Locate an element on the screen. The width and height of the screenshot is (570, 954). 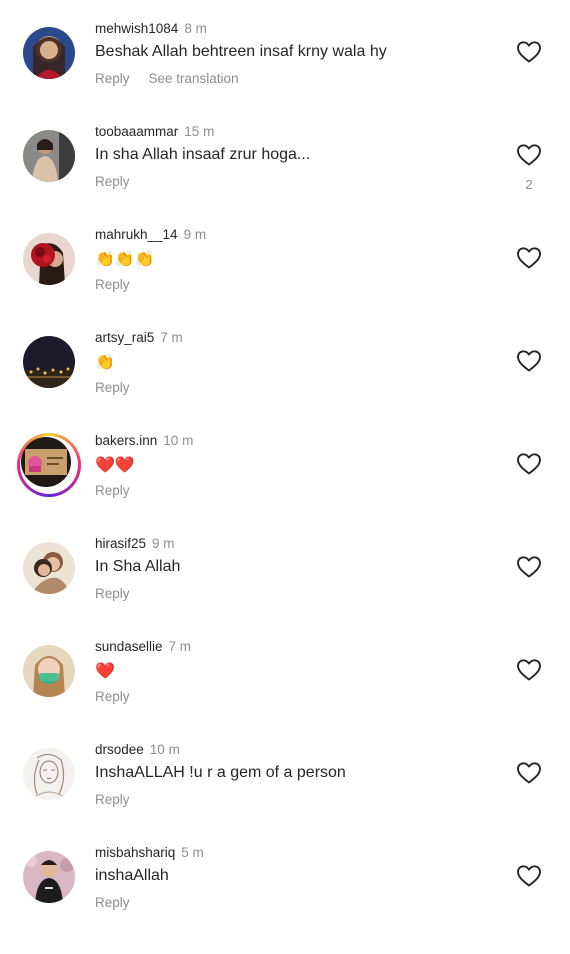
username: hirasif25 is located at coordinates (120, 543).